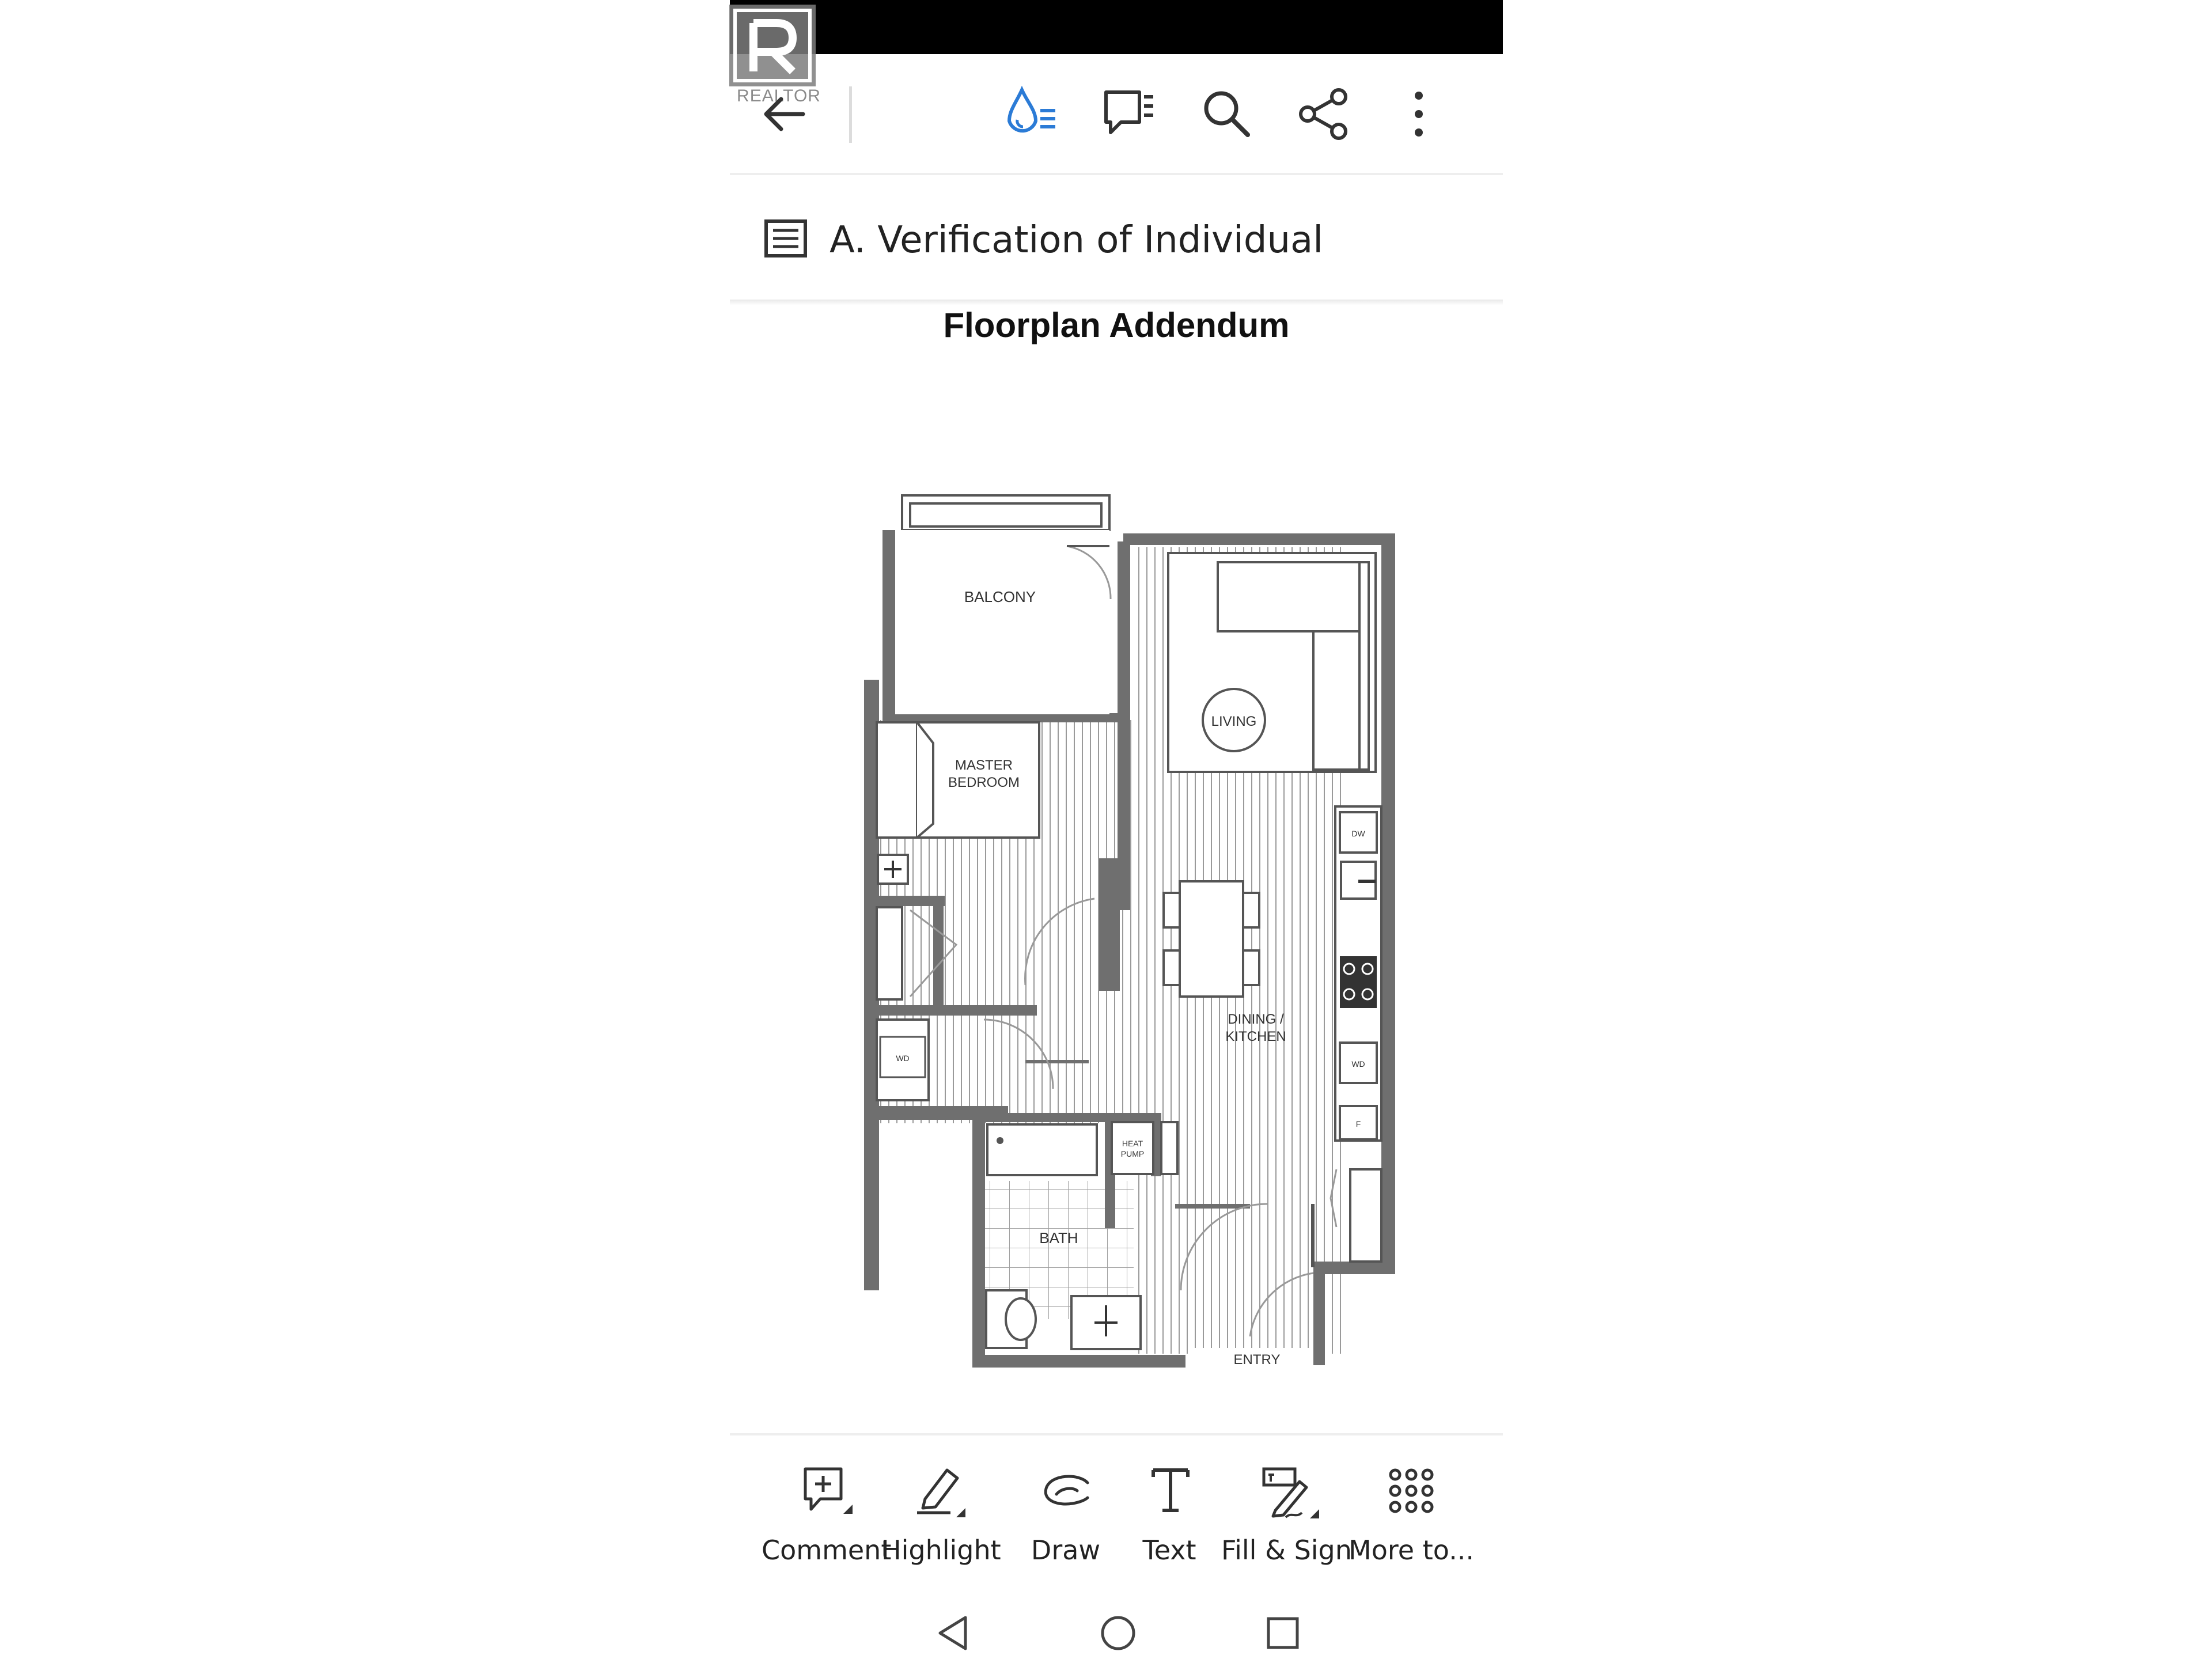 Image resolution: width=2212 pixels, height=1659 pixels. Describe the element at coordinates (1066, 1490) in the screenshot. I see `draw-scribble-icon` at that location.